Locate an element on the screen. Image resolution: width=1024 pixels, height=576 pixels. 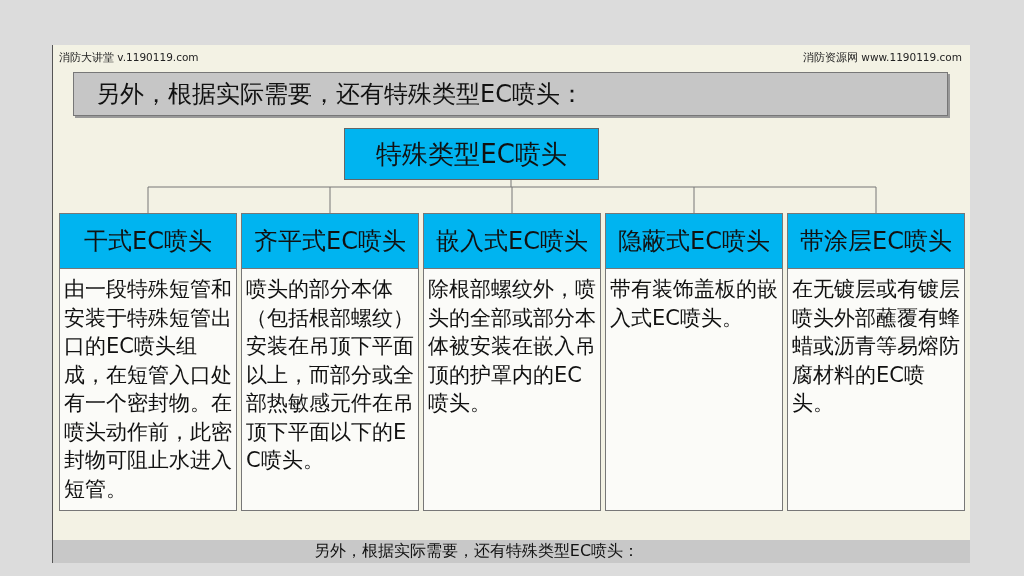
type-description: 在无镀层或有镀层喷头外部蘸覆有蜂蜡或沥青等易熔防腐材料的EC喷头。 is located at coordinates (876, 346).